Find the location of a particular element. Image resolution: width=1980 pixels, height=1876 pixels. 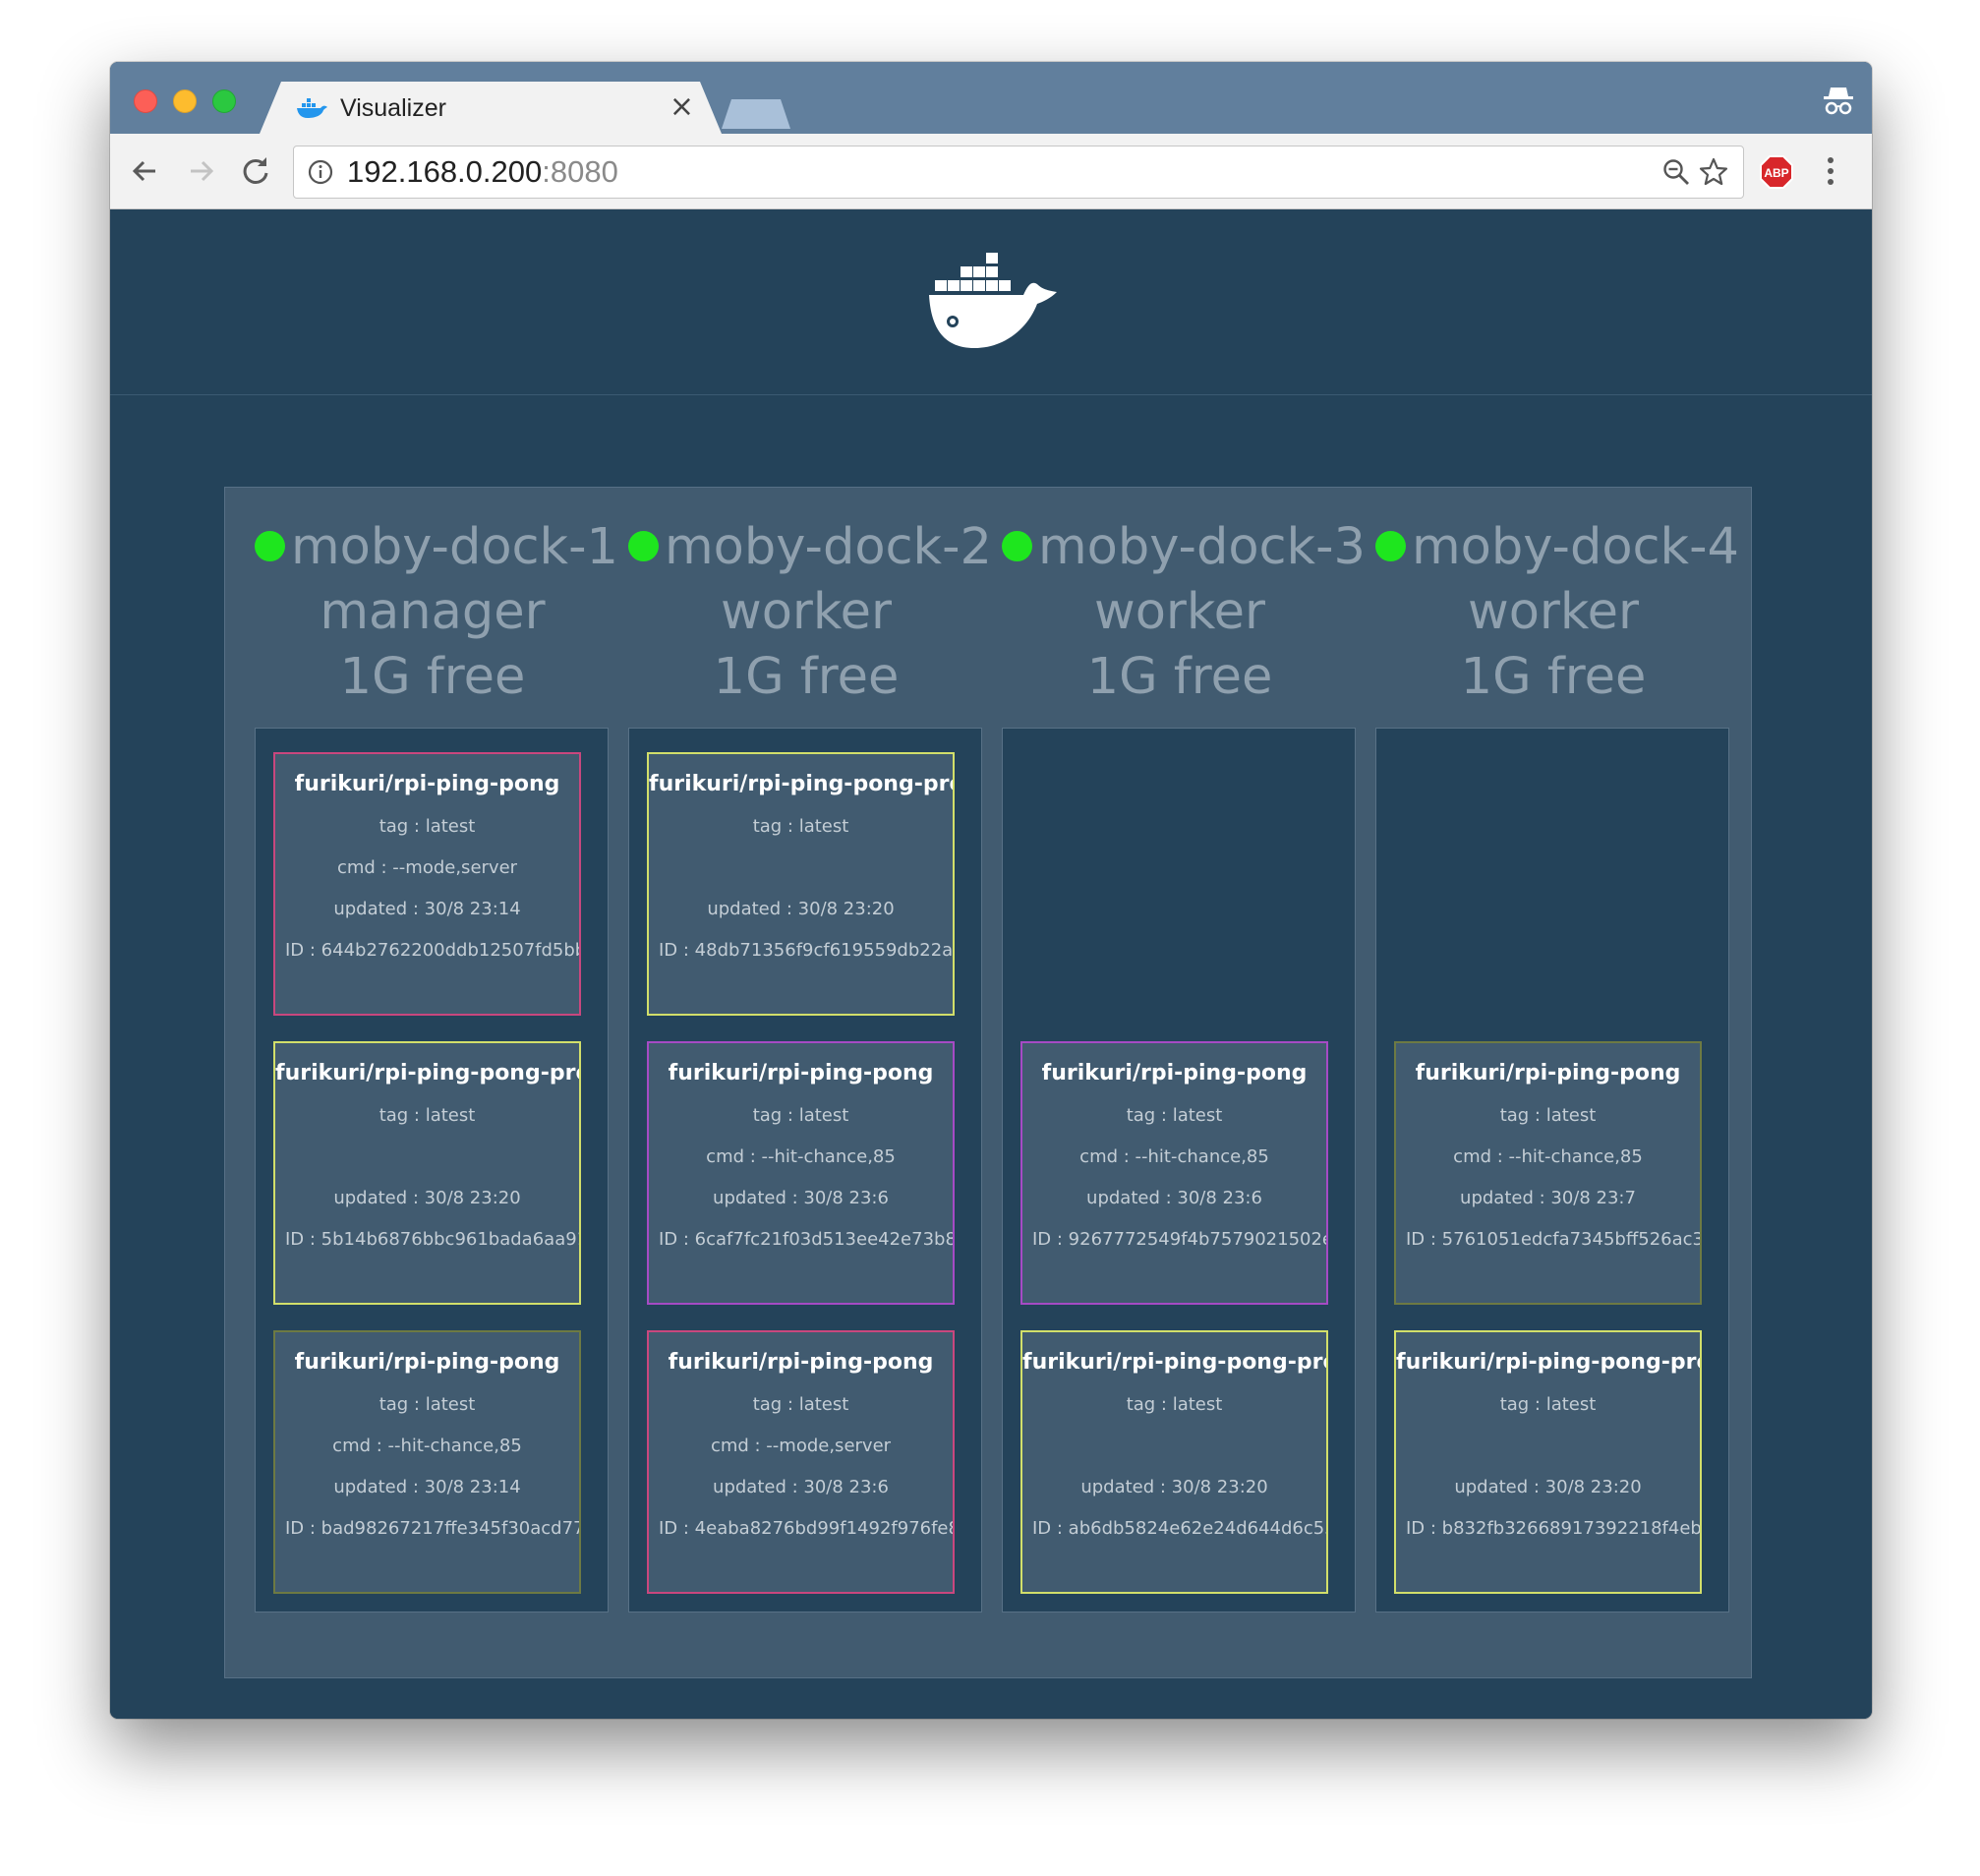

node-name: moby-dock-3 is located at coordinates (1202, 547).